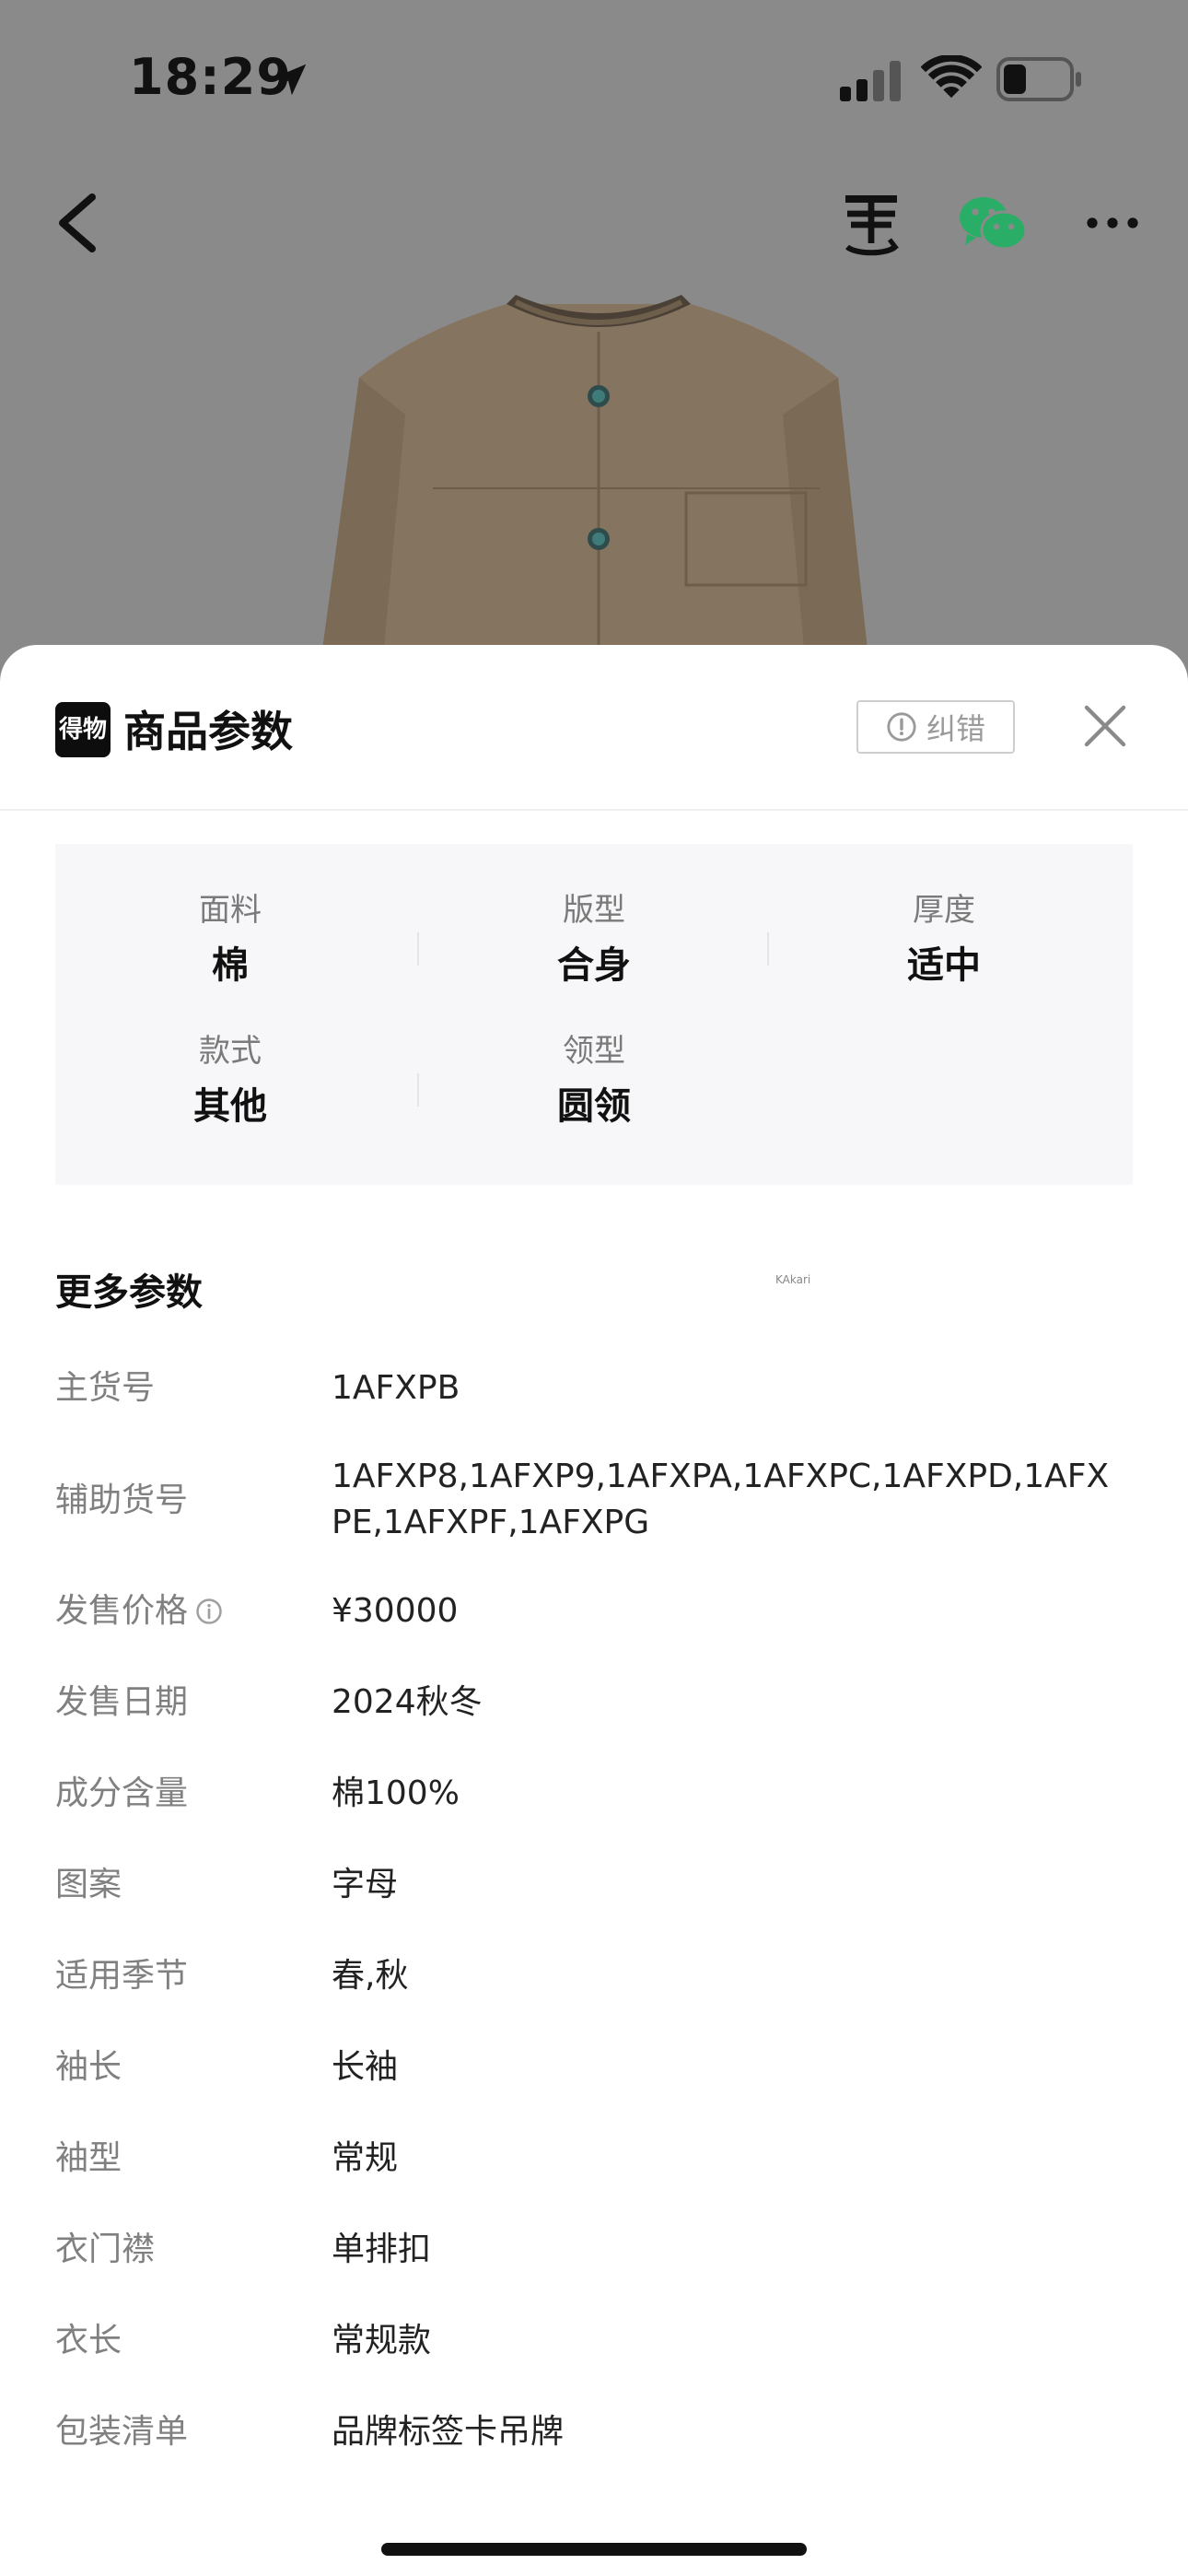  Describe the element at coordinates (122, 1702) in the screenshot. I see `param-label: 发售日期` at that location.